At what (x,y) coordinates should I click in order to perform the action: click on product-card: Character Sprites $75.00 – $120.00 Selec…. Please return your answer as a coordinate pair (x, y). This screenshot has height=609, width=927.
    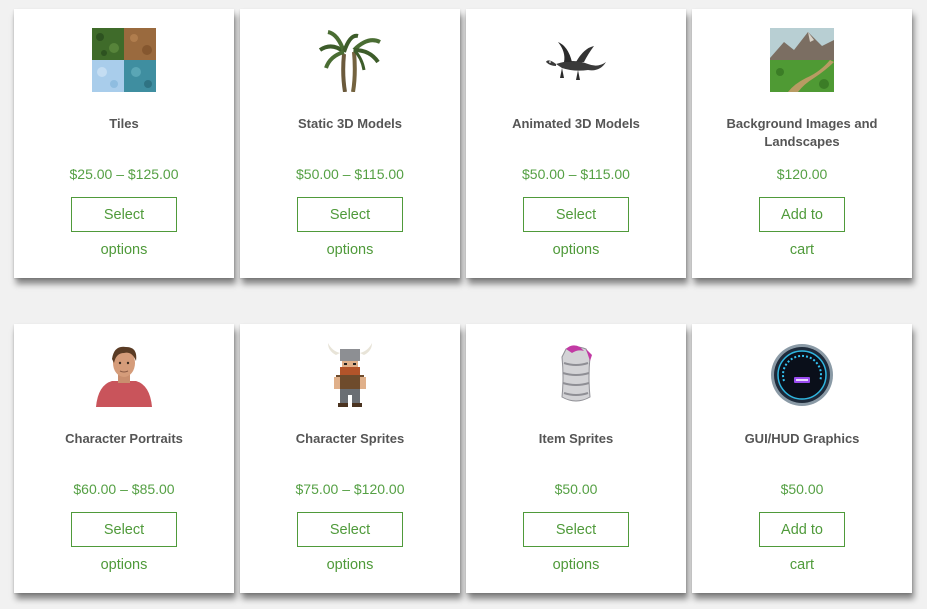
    Looking at the image, I should click on (350, 458).